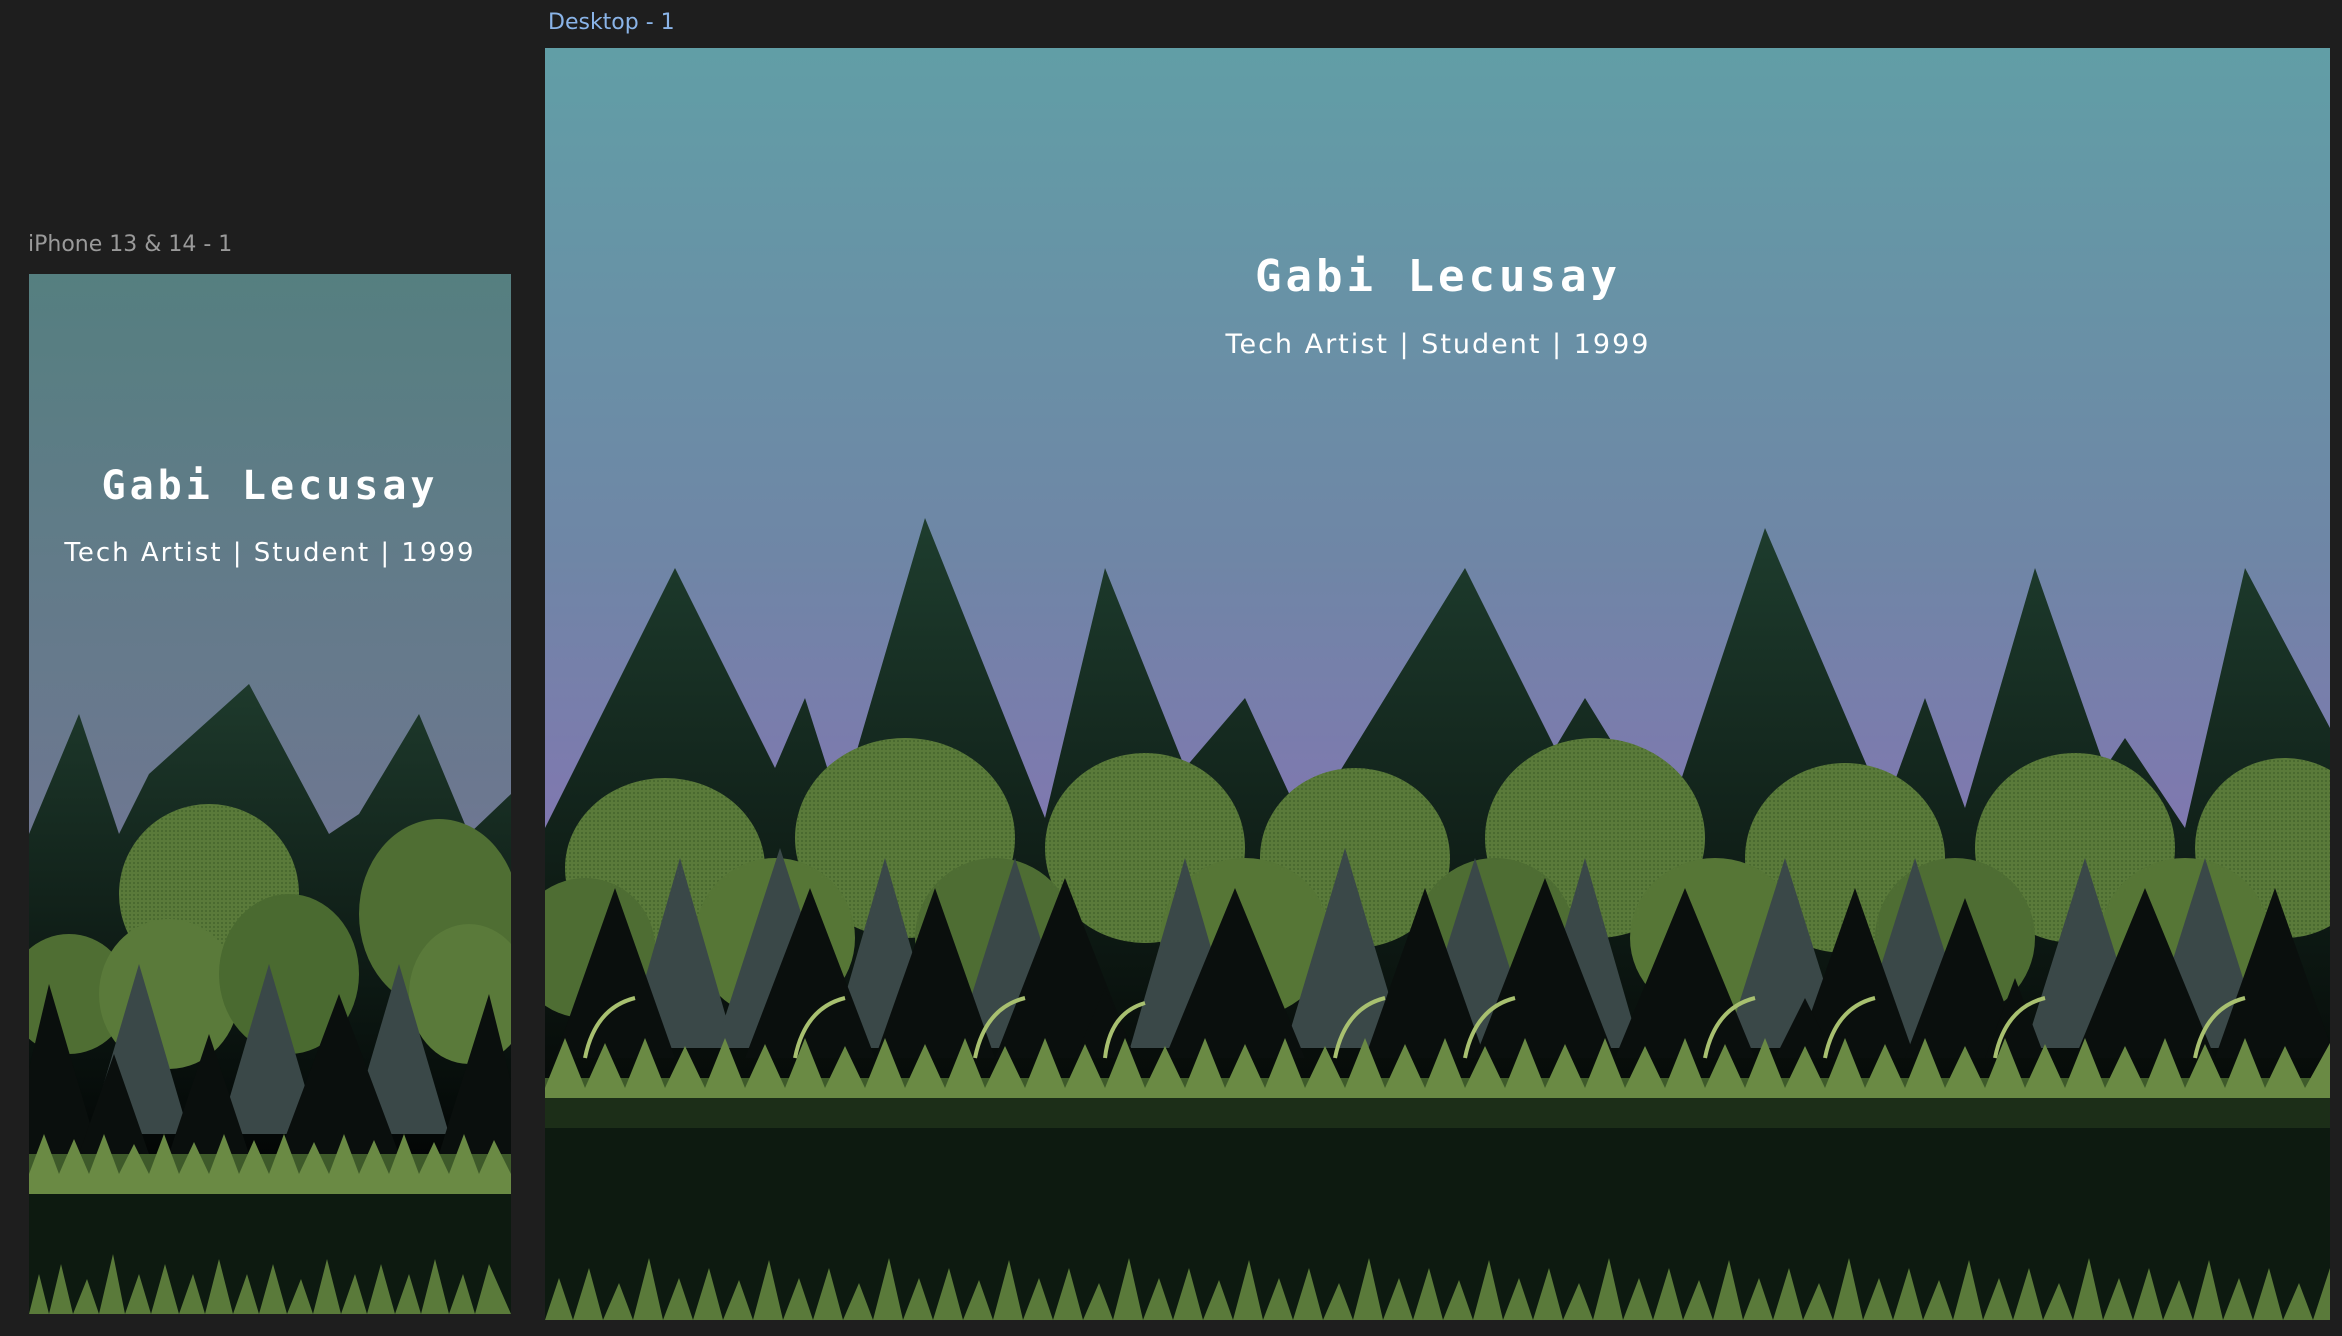 The width and height of the screenshot is (2342, 1336). Describe the element at coordinates (1438, 344) in the screenshot. I see `desktop-subtitle: Tech Artist | Student | 1999` at that location.